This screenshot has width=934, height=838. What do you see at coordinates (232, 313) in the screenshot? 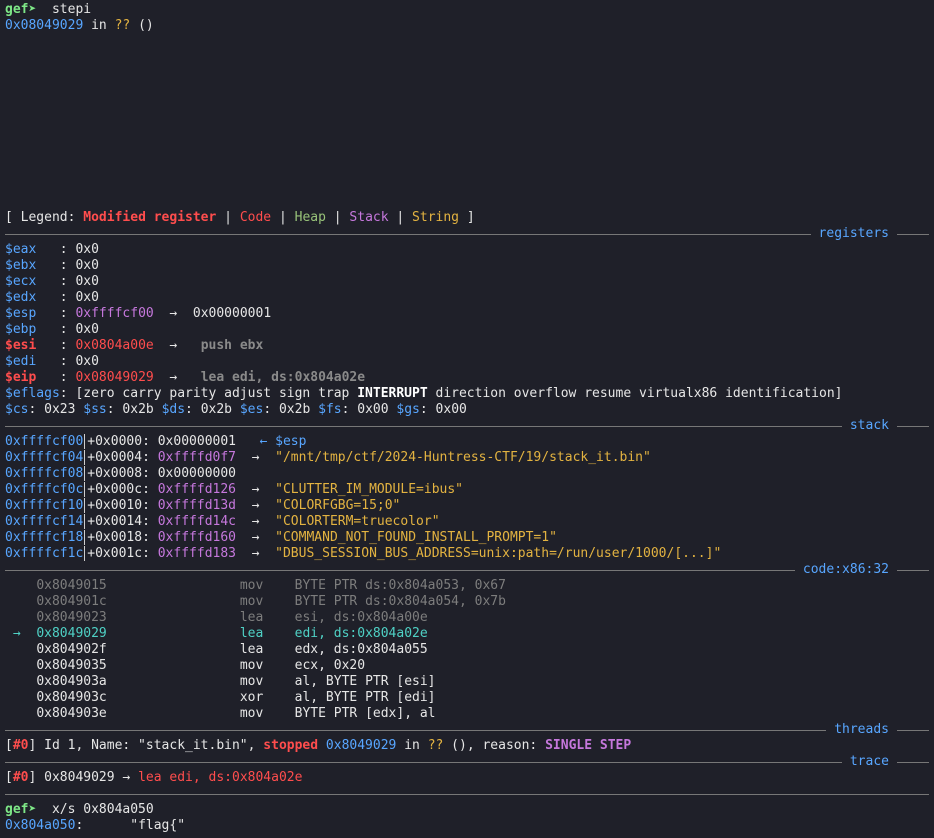
I see `register-target: 0x00000001` at bounding box center [232, 313].